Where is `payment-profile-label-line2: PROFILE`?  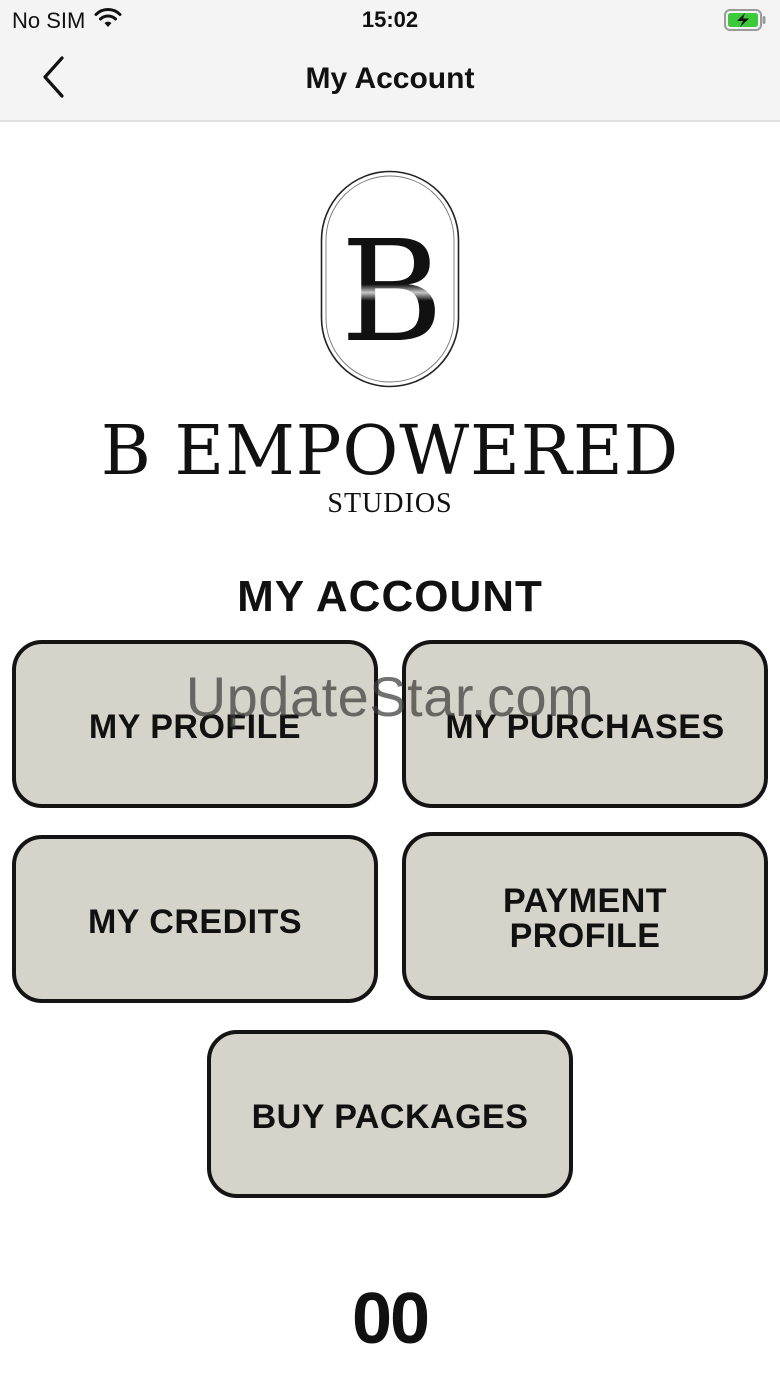 payment-profile-label-line2: PROFILE is located at coordinates (585, 936).